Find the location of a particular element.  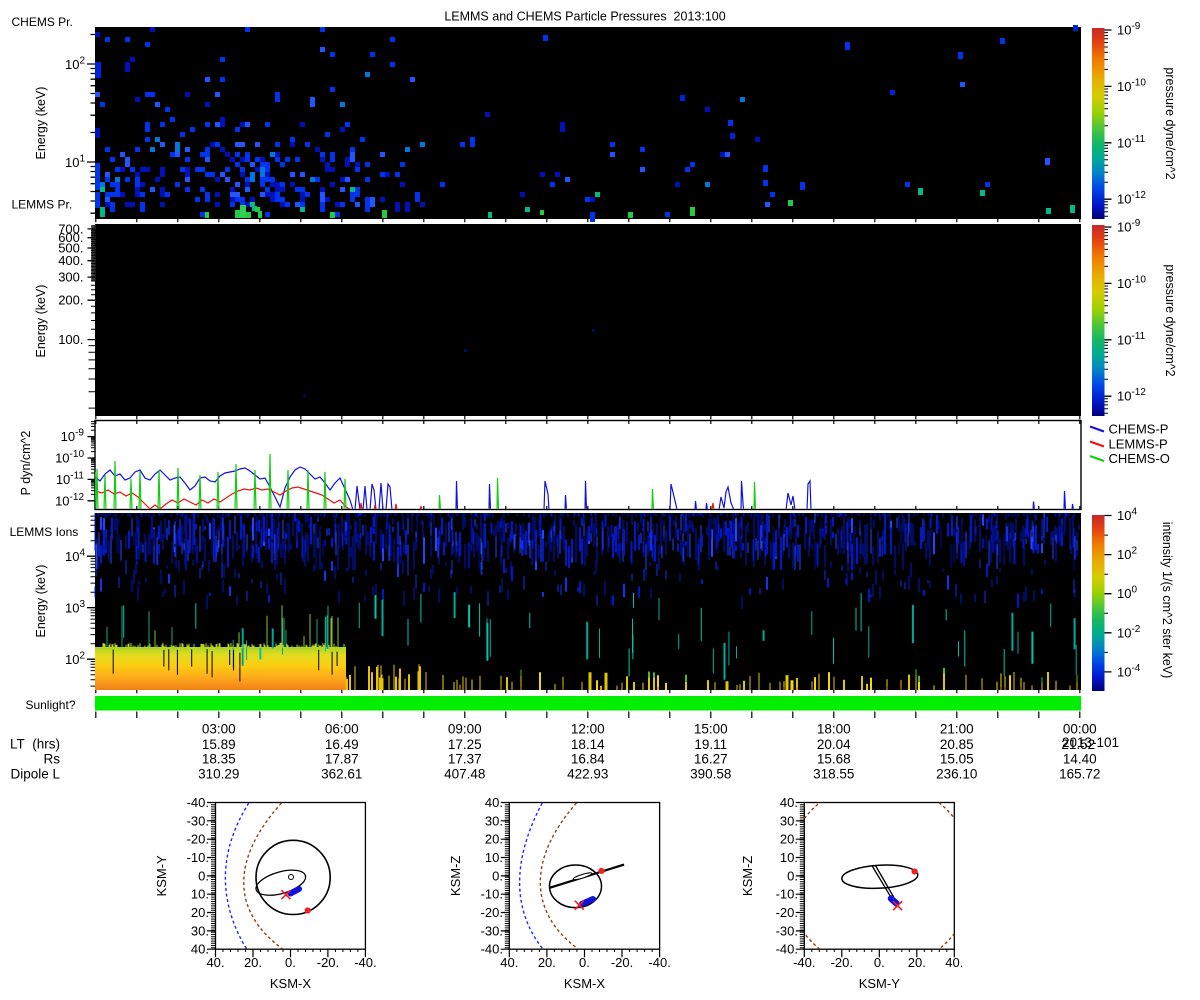

svg-text: 17.37 is located at coordinates (465, 759).